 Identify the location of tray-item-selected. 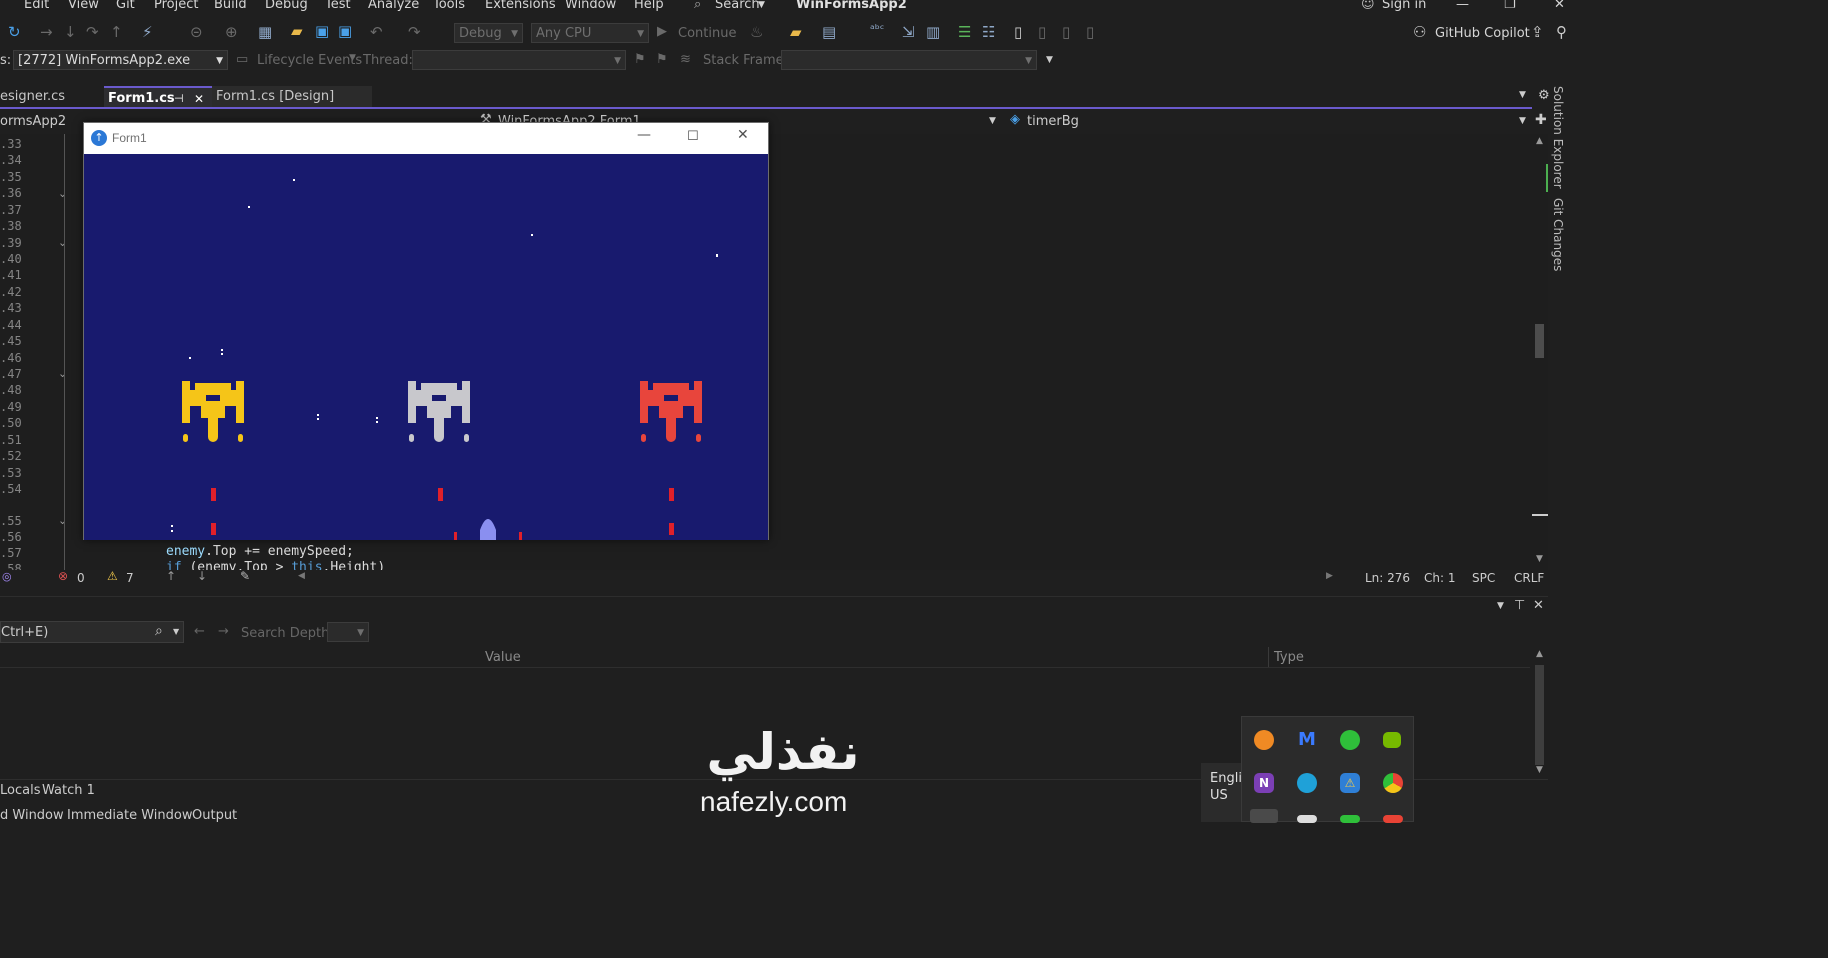
(1264, 816).